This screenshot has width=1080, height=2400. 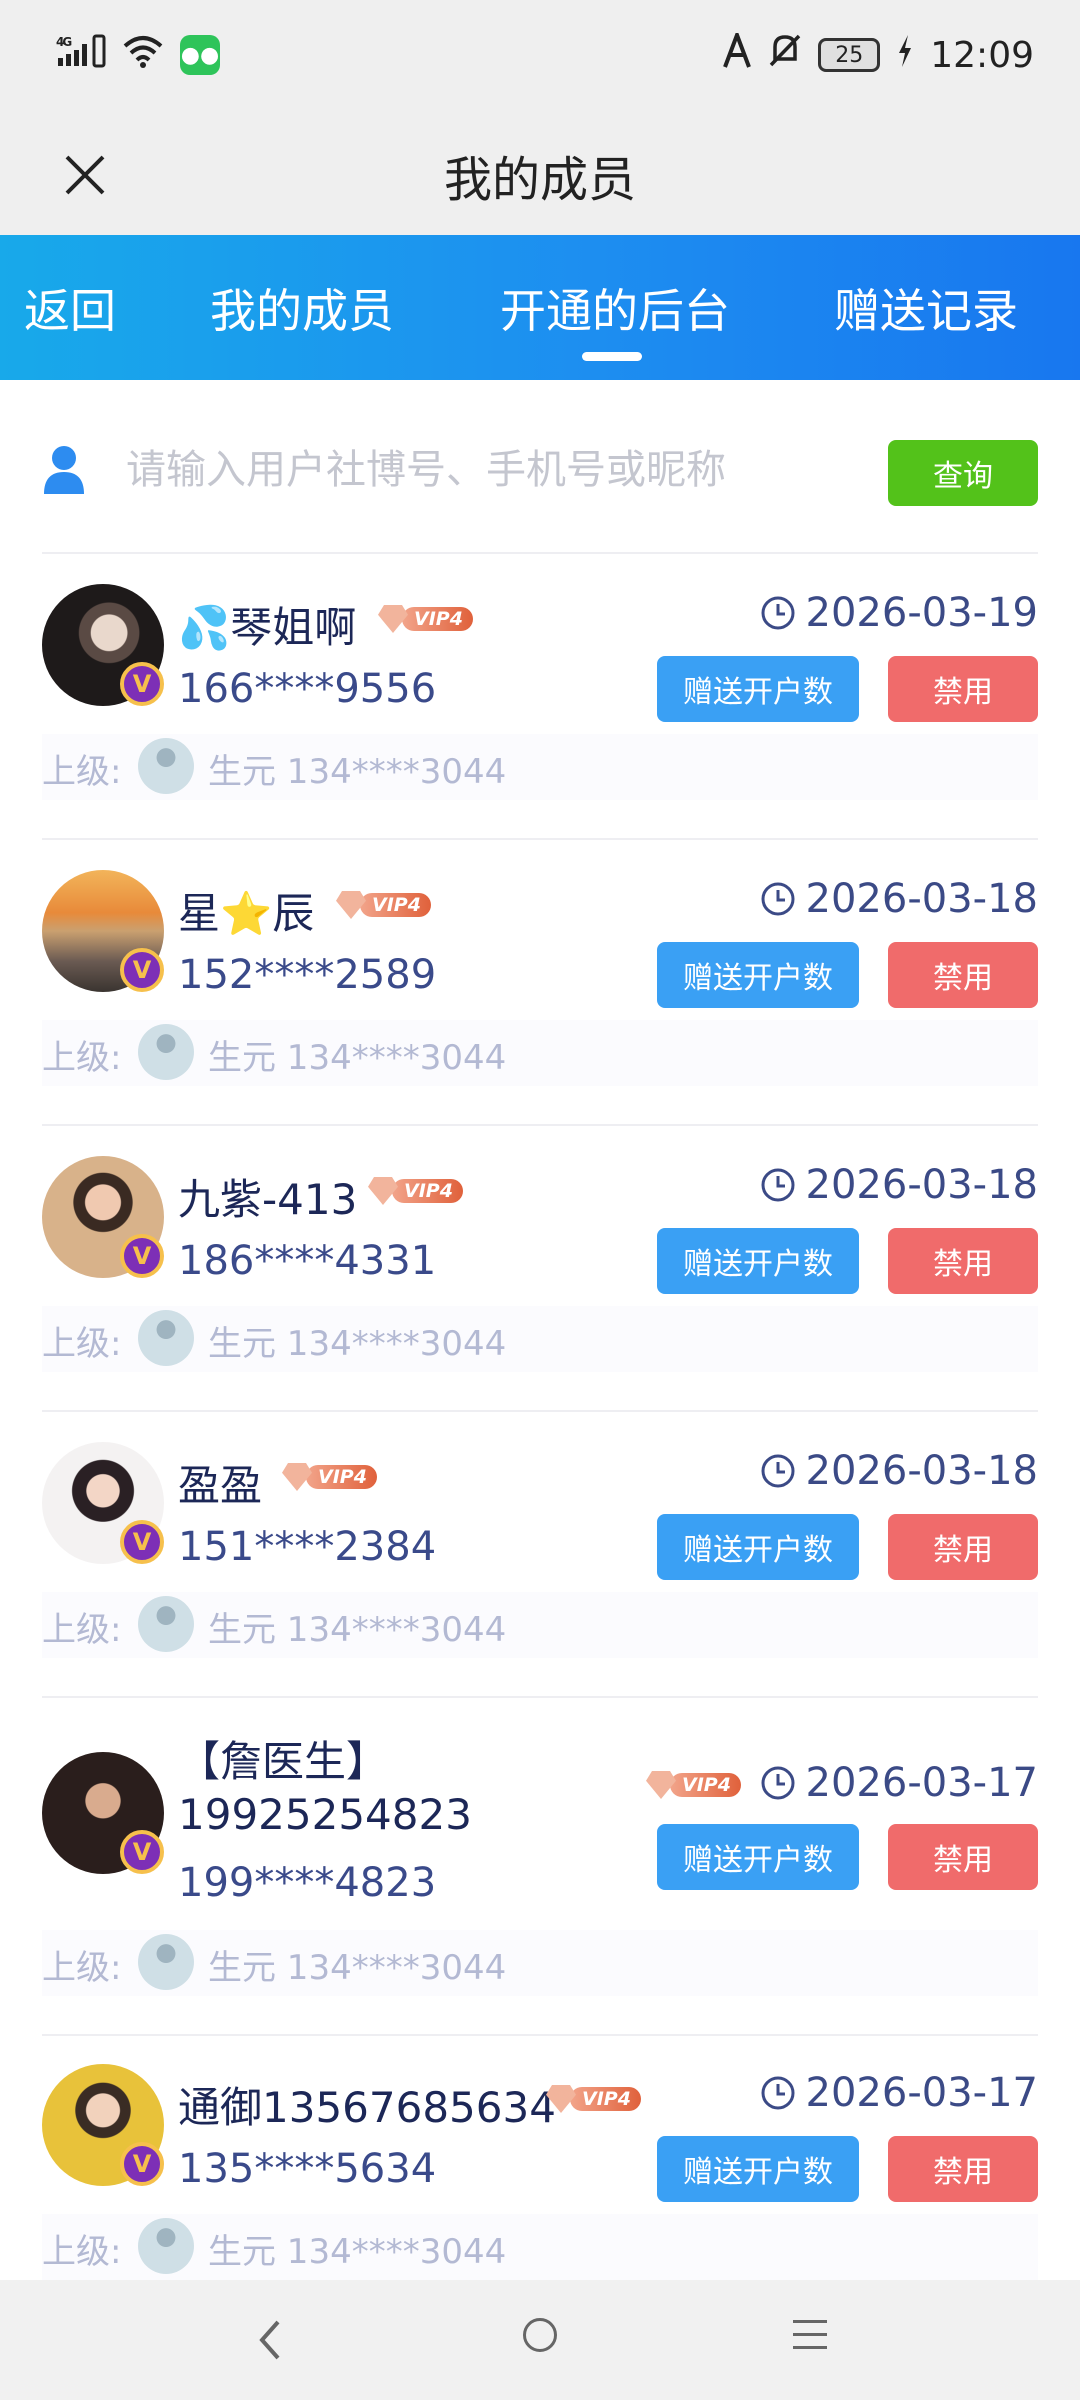 I want to click on bell-muted-icon, so click(x=785, y=55).